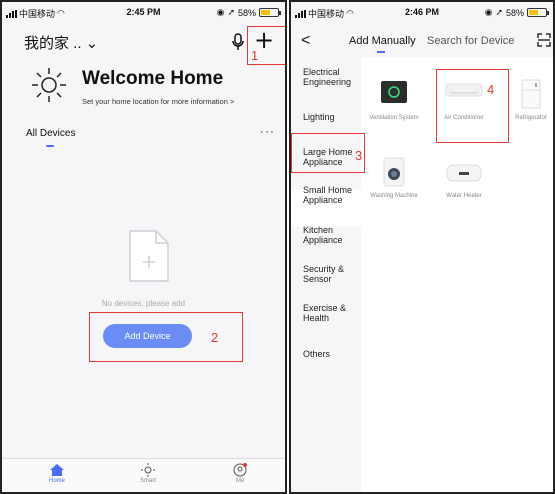  What do you see at coordinates (531, 94) in the screenshot?
I see `refrigerator-icon` at bounding box center [531, 94].